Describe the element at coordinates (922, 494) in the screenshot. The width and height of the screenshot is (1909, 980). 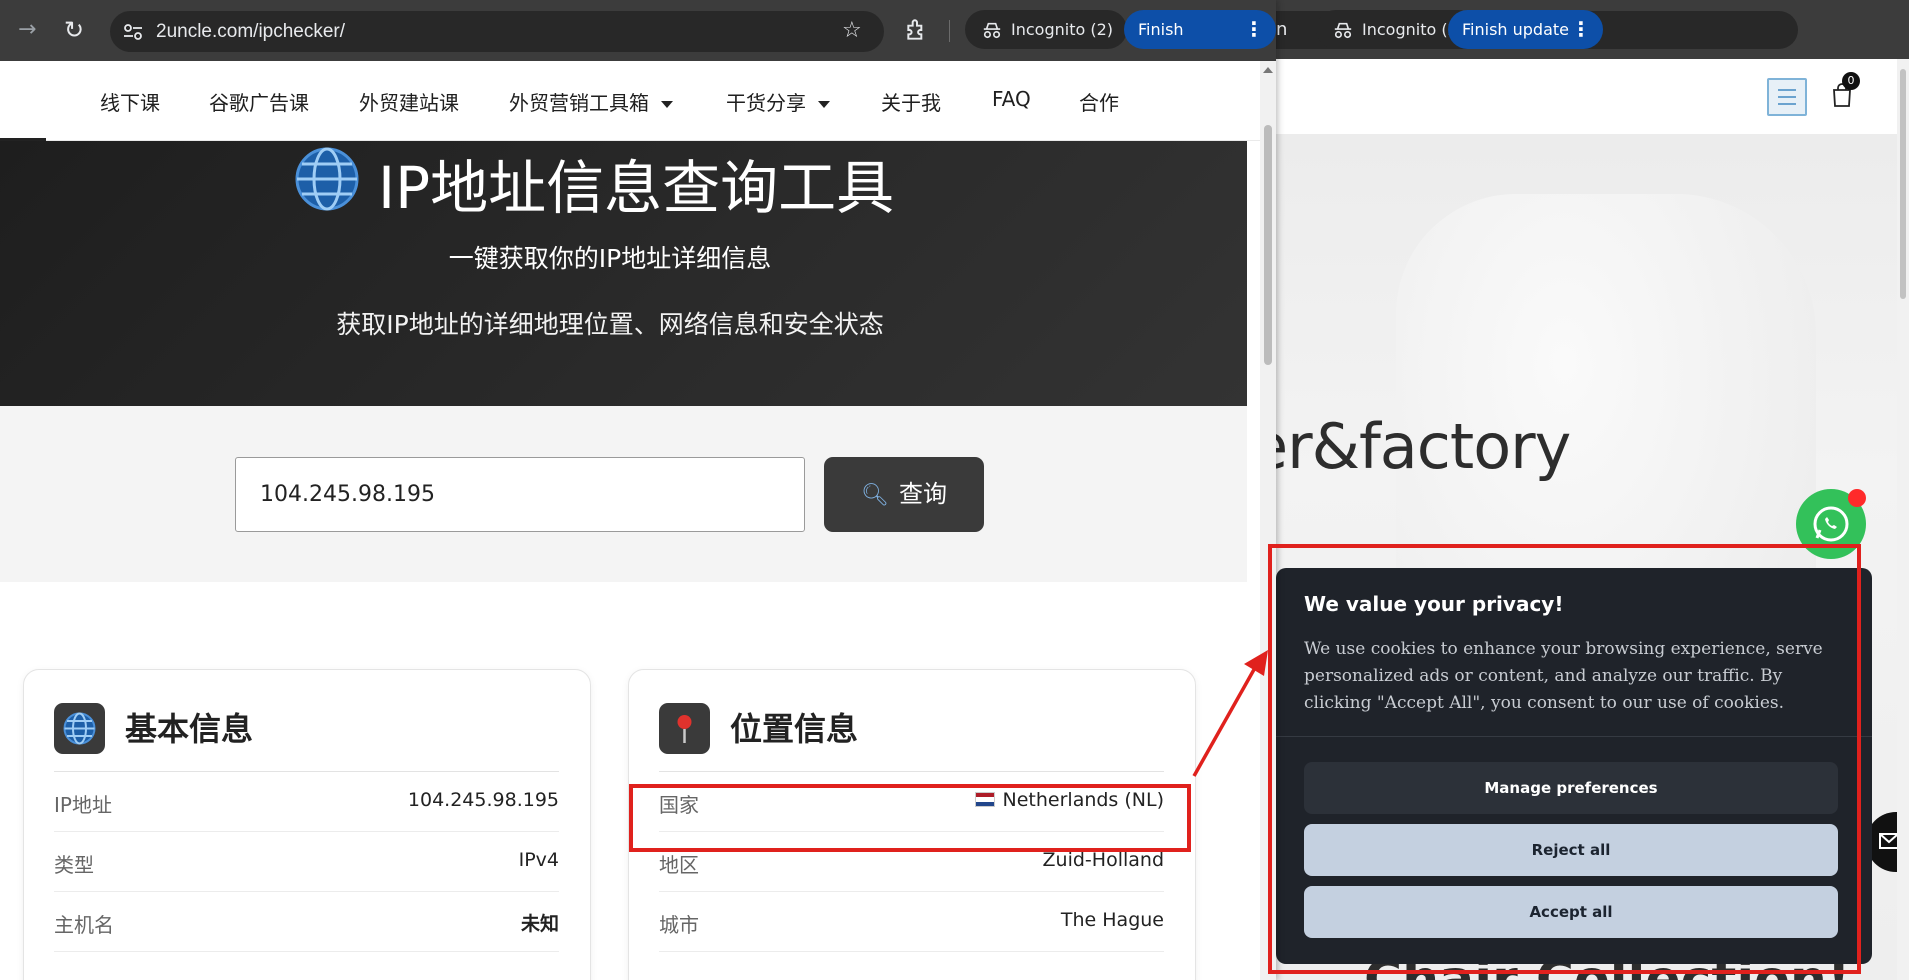
I see `query-button-label: 查询` at that location.